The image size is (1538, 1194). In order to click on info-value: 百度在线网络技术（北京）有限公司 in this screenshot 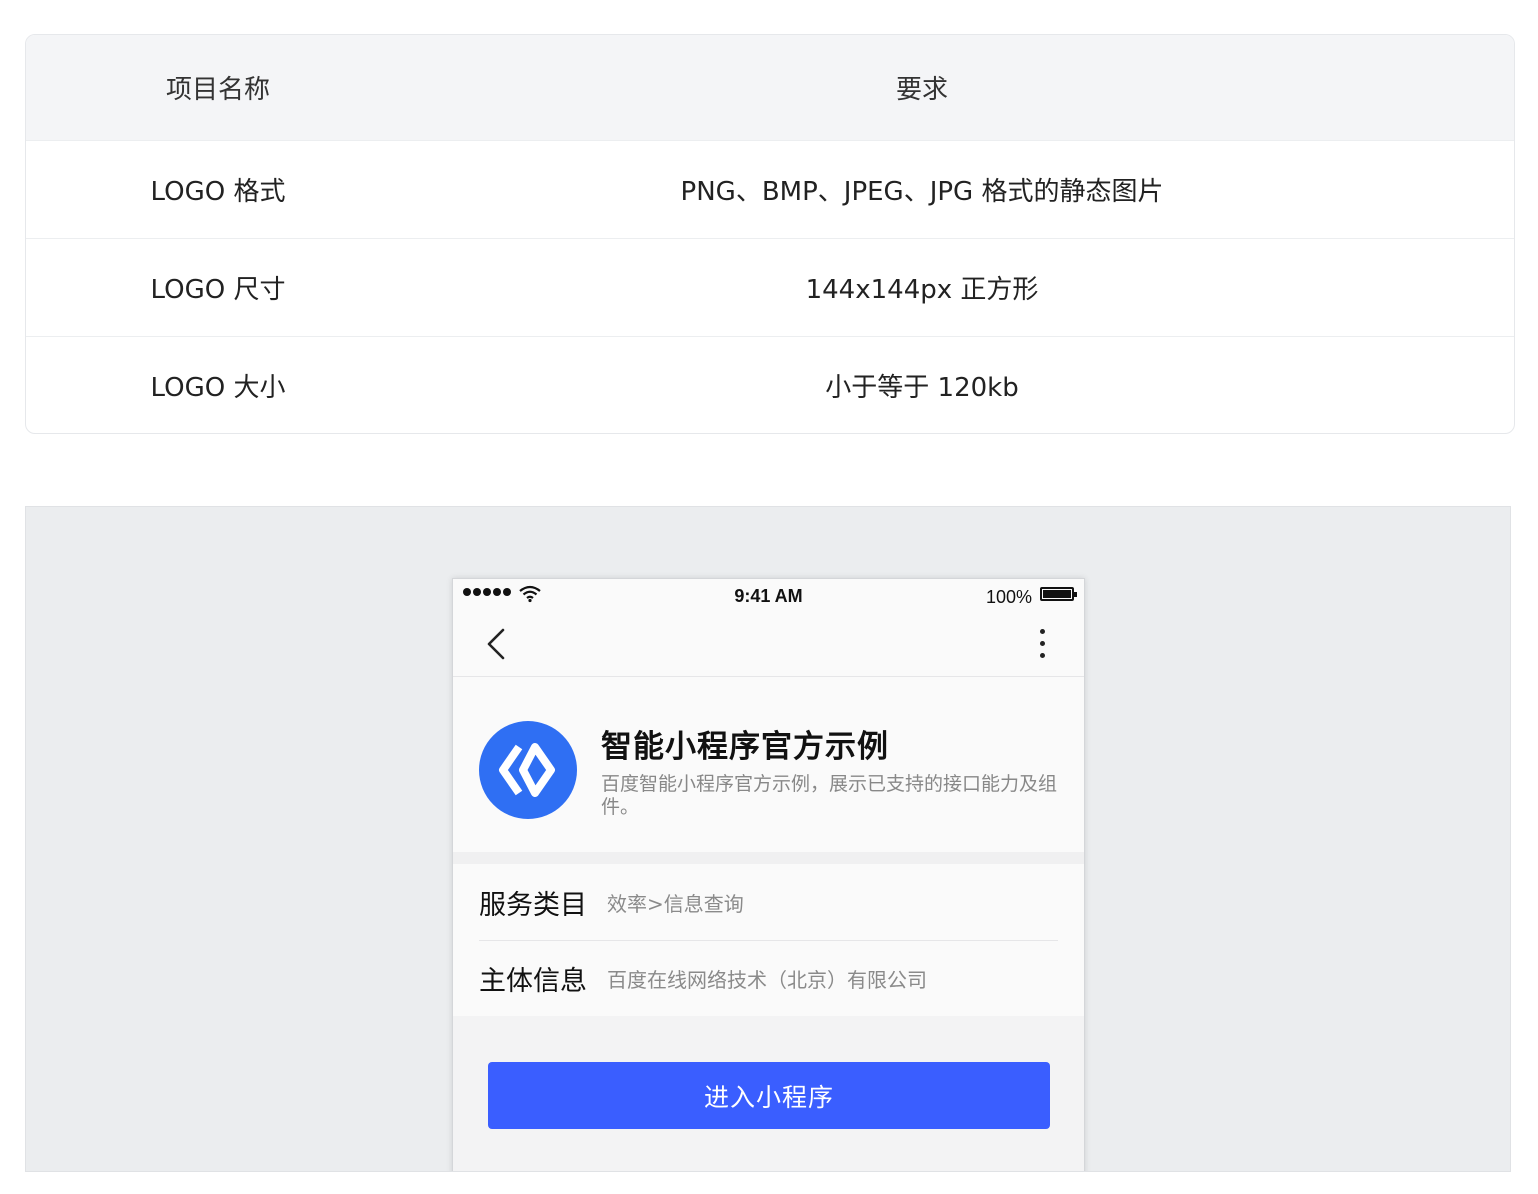, I will do `click(767, 980)`.